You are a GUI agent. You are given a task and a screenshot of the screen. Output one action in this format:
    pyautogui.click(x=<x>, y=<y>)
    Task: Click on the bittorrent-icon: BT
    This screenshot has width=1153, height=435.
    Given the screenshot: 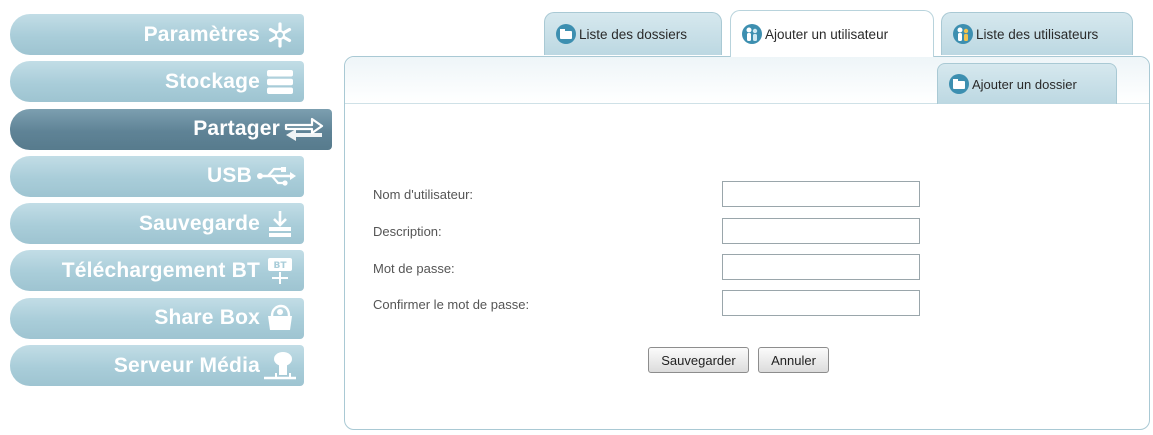 What is the action you would take?
    pyautogui.click(x=280, y=271)
    